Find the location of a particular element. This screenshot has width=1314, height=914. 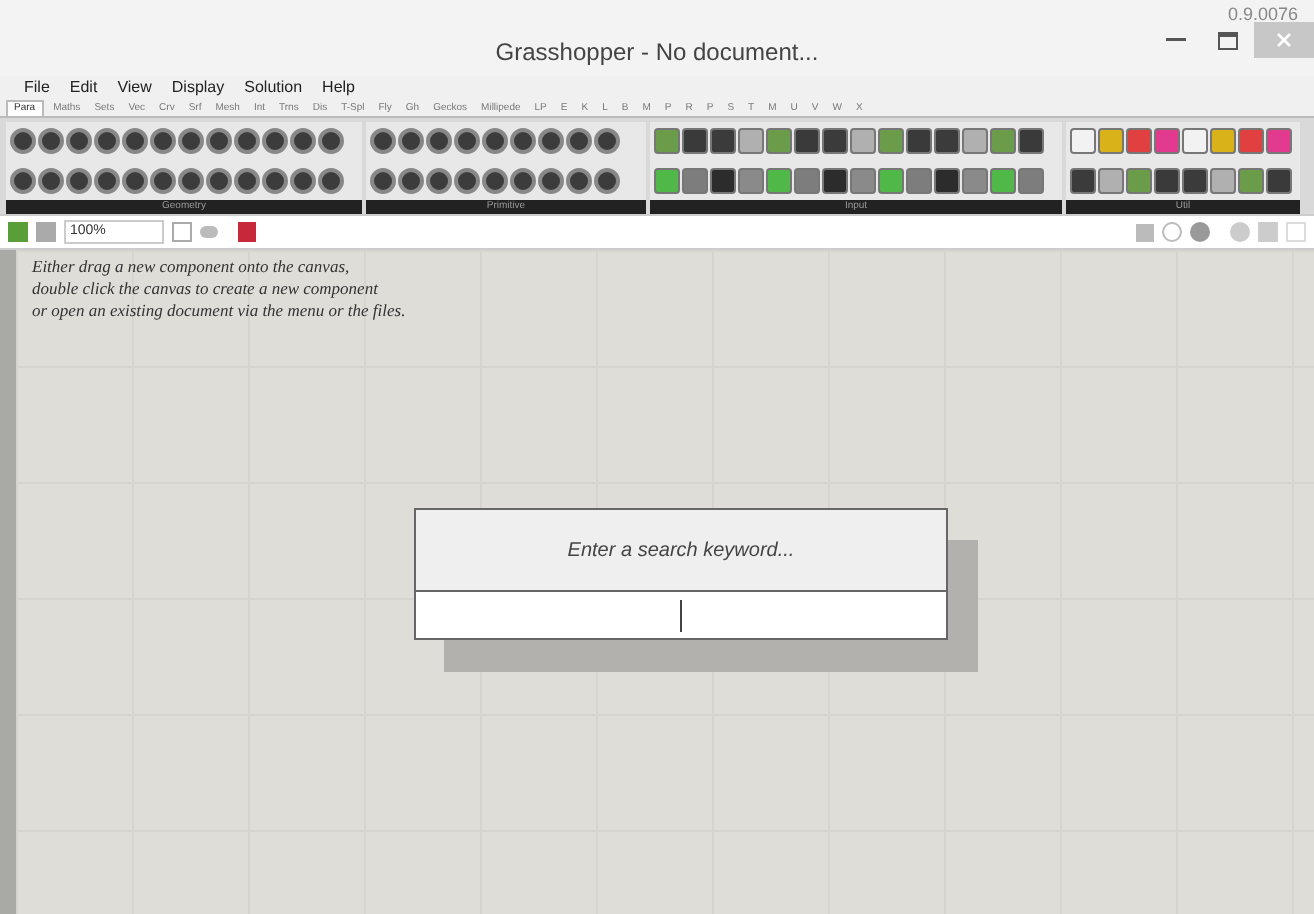

search-field is located at coordinates (681, 615).